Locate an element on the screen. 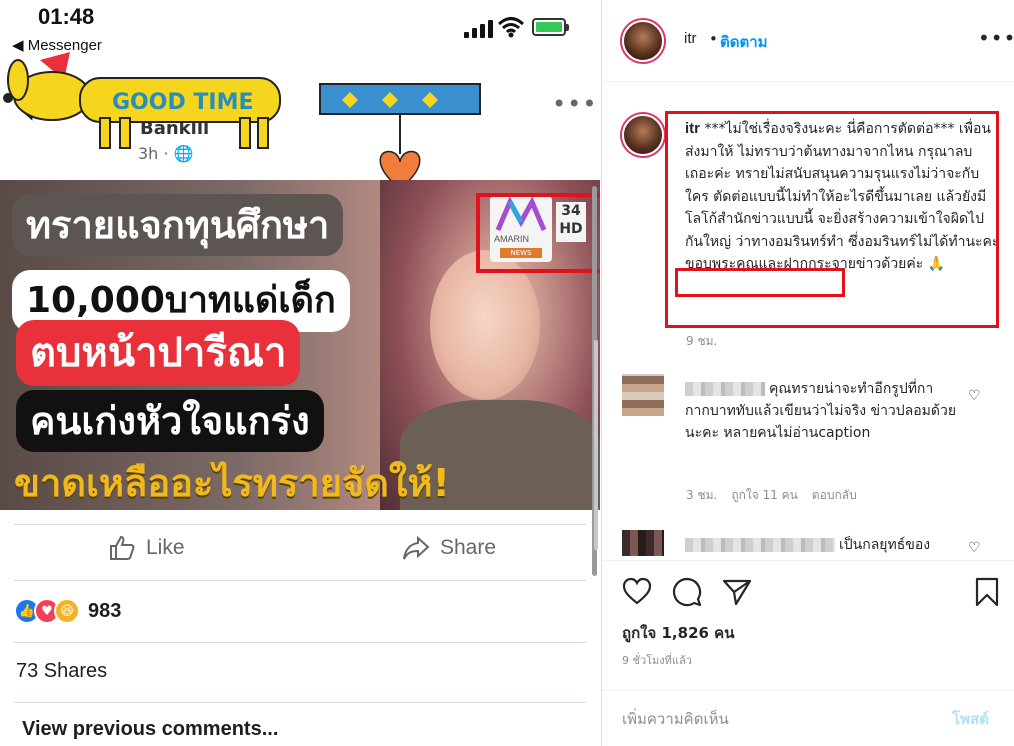 This screenshot has height=746, width=1014. ig-action-bar: ถูกใจ 1,826 คน 9 ชั่วโมงที่แล้ว is located at coordinates (808, 625).